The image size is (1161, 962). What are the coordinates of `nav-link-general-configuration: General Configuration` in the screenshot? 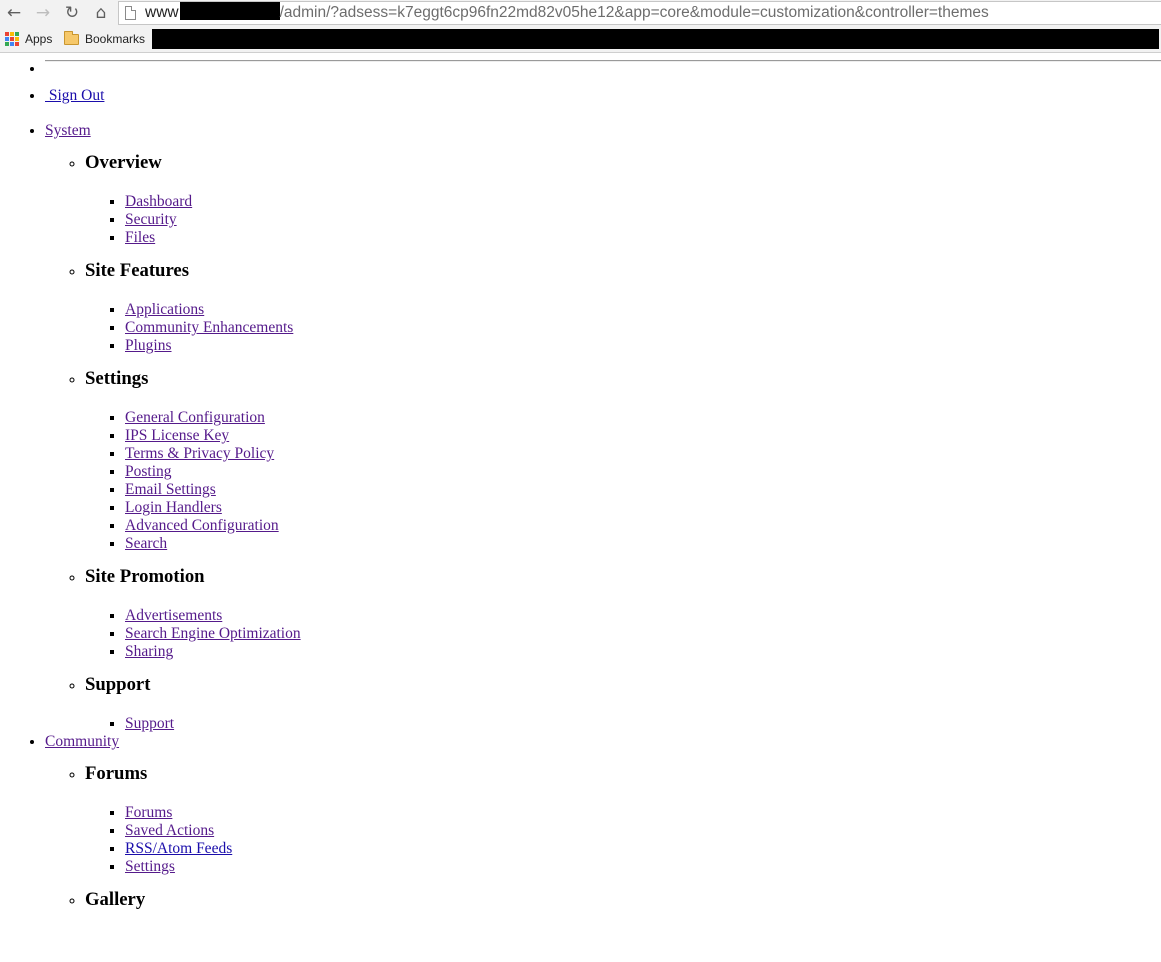 It's located at (195, 417).